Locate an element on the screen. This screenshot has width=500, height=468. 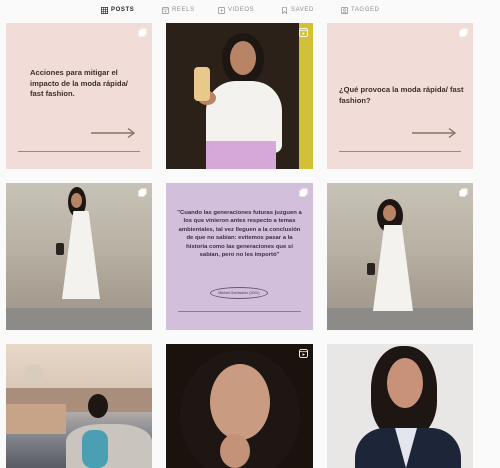
profile-tabs: POSTS REELS VIDEOS SAVED TAGGED is located at coordinates (250, 9).